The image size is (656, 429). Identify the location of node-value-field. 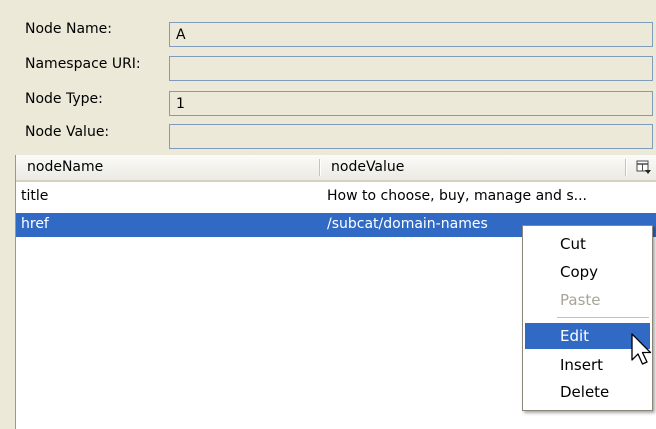
(411, 136).